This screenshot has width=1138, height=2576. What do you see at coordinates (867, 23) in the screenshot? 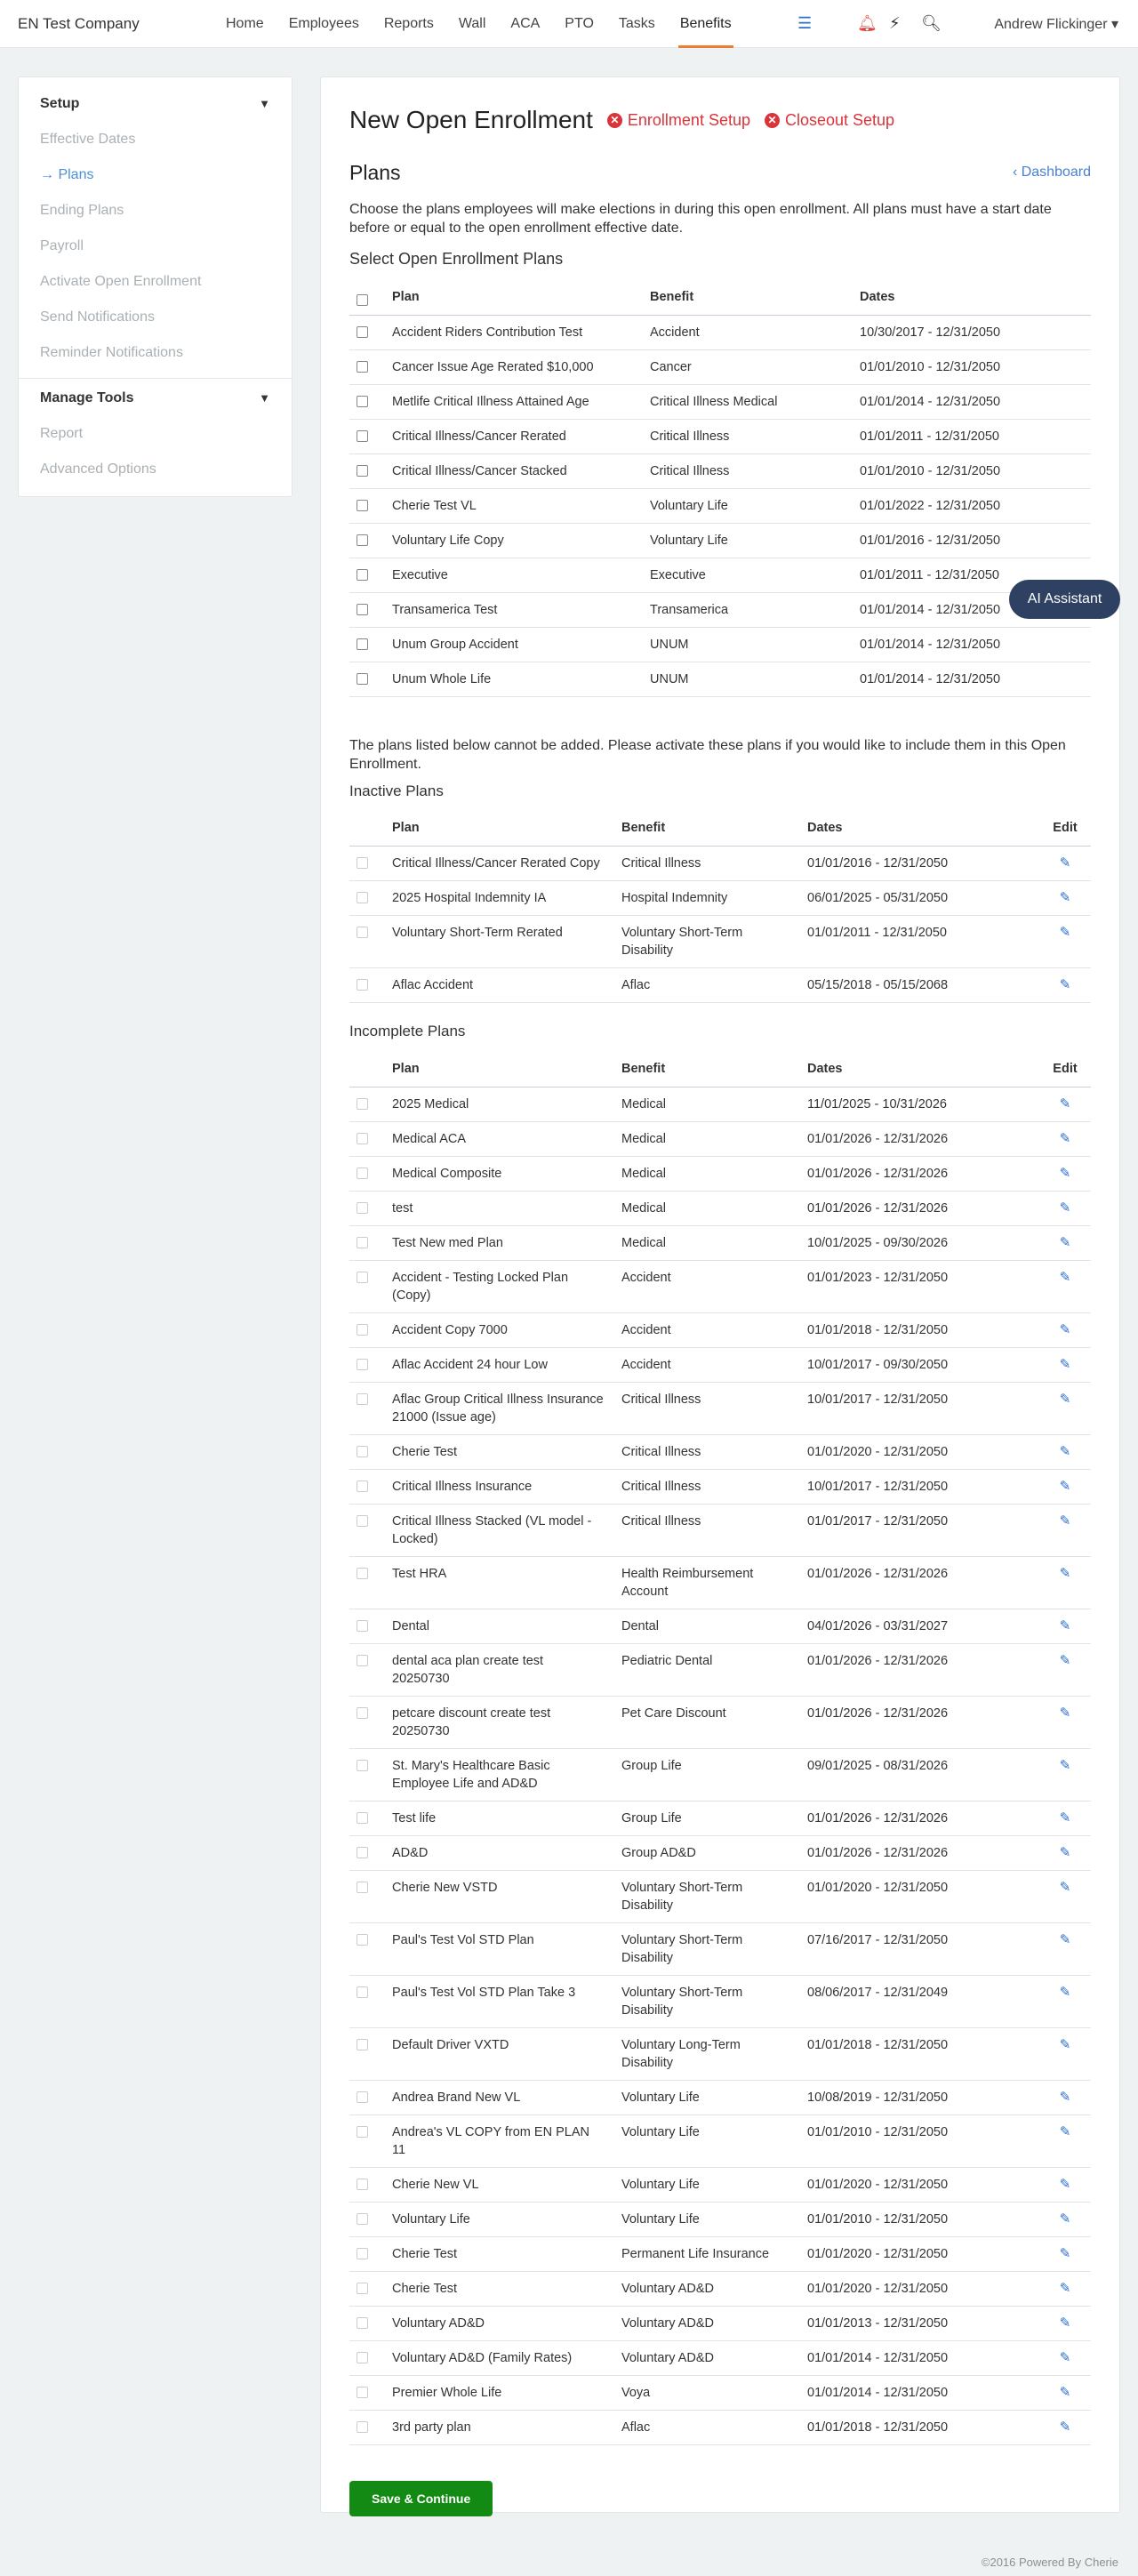
I see `bell-icon: 🔔︎` at bounding box center [867, 23].